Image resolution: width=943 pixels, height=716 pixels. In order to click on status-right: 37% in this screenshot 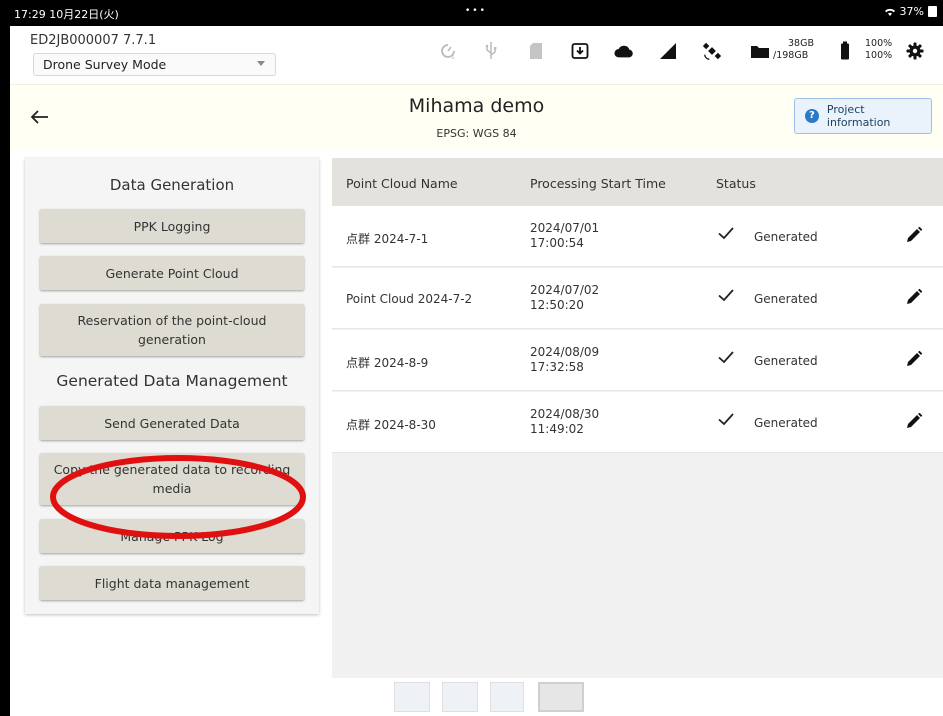, I will do `click(910, 11)`.